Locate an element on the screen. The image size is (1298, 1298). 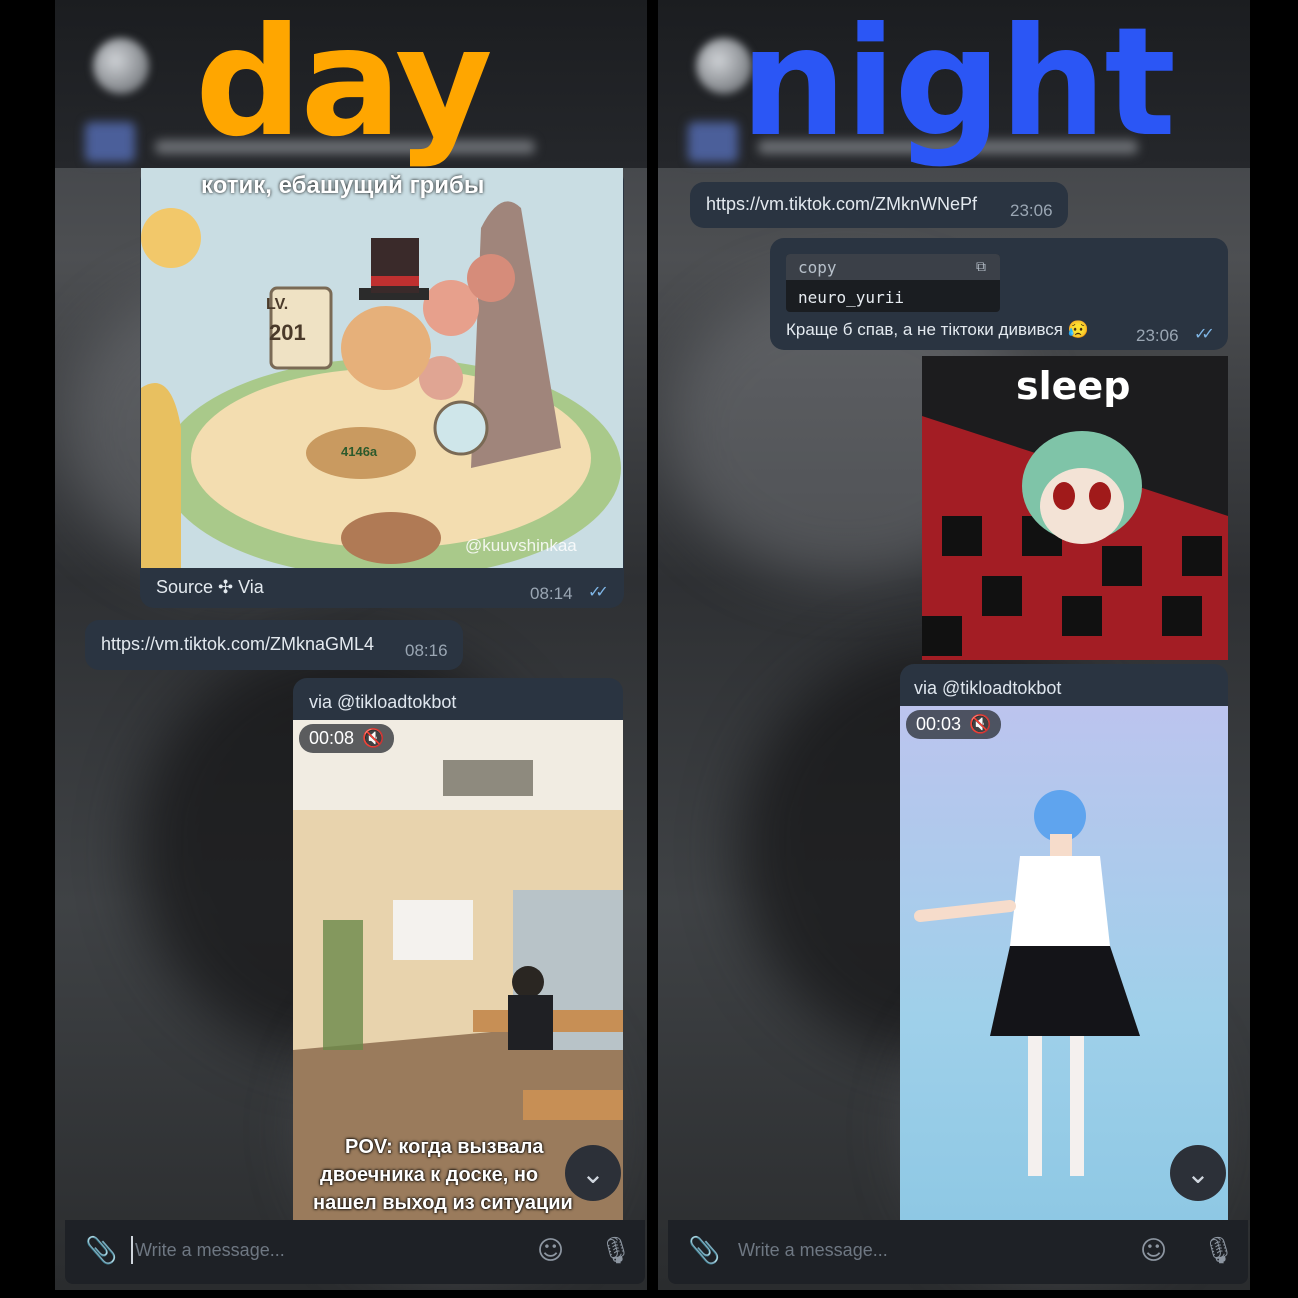
message-time: 08:16 is located at coordinates (426, 650).